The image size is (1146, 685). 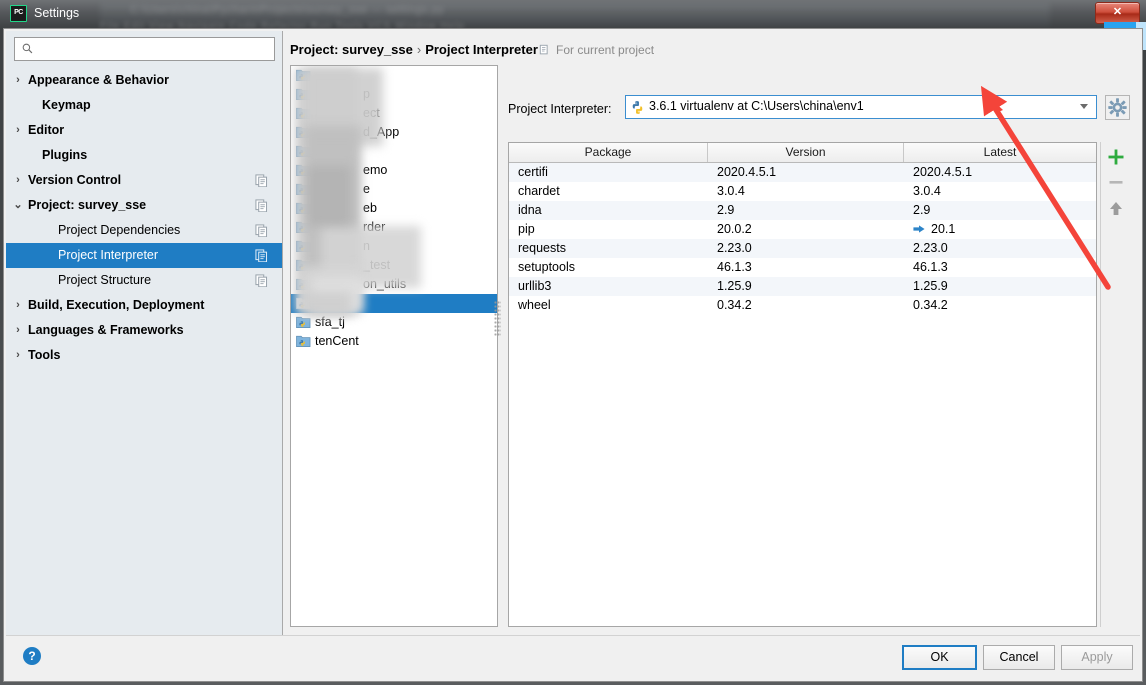 What do you see at coordinates (530, 210) in the screenshot?
I see `cell-package: idna` at bounding box center [530, 210].